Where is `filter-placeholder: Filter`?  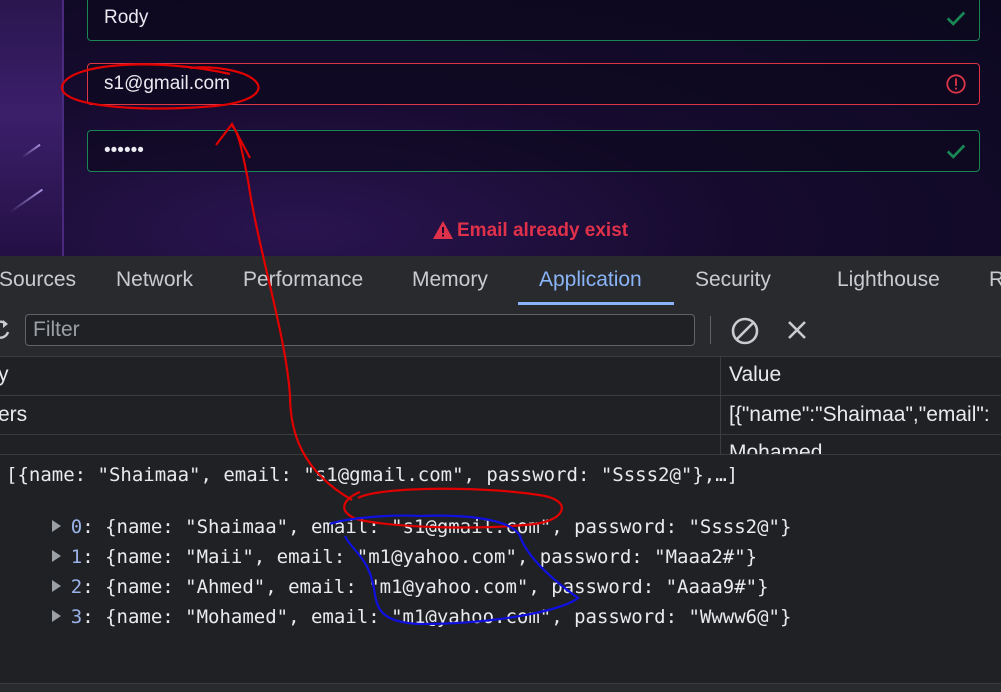 filter-placeholder: Filter is located at coordinates (56, 329).